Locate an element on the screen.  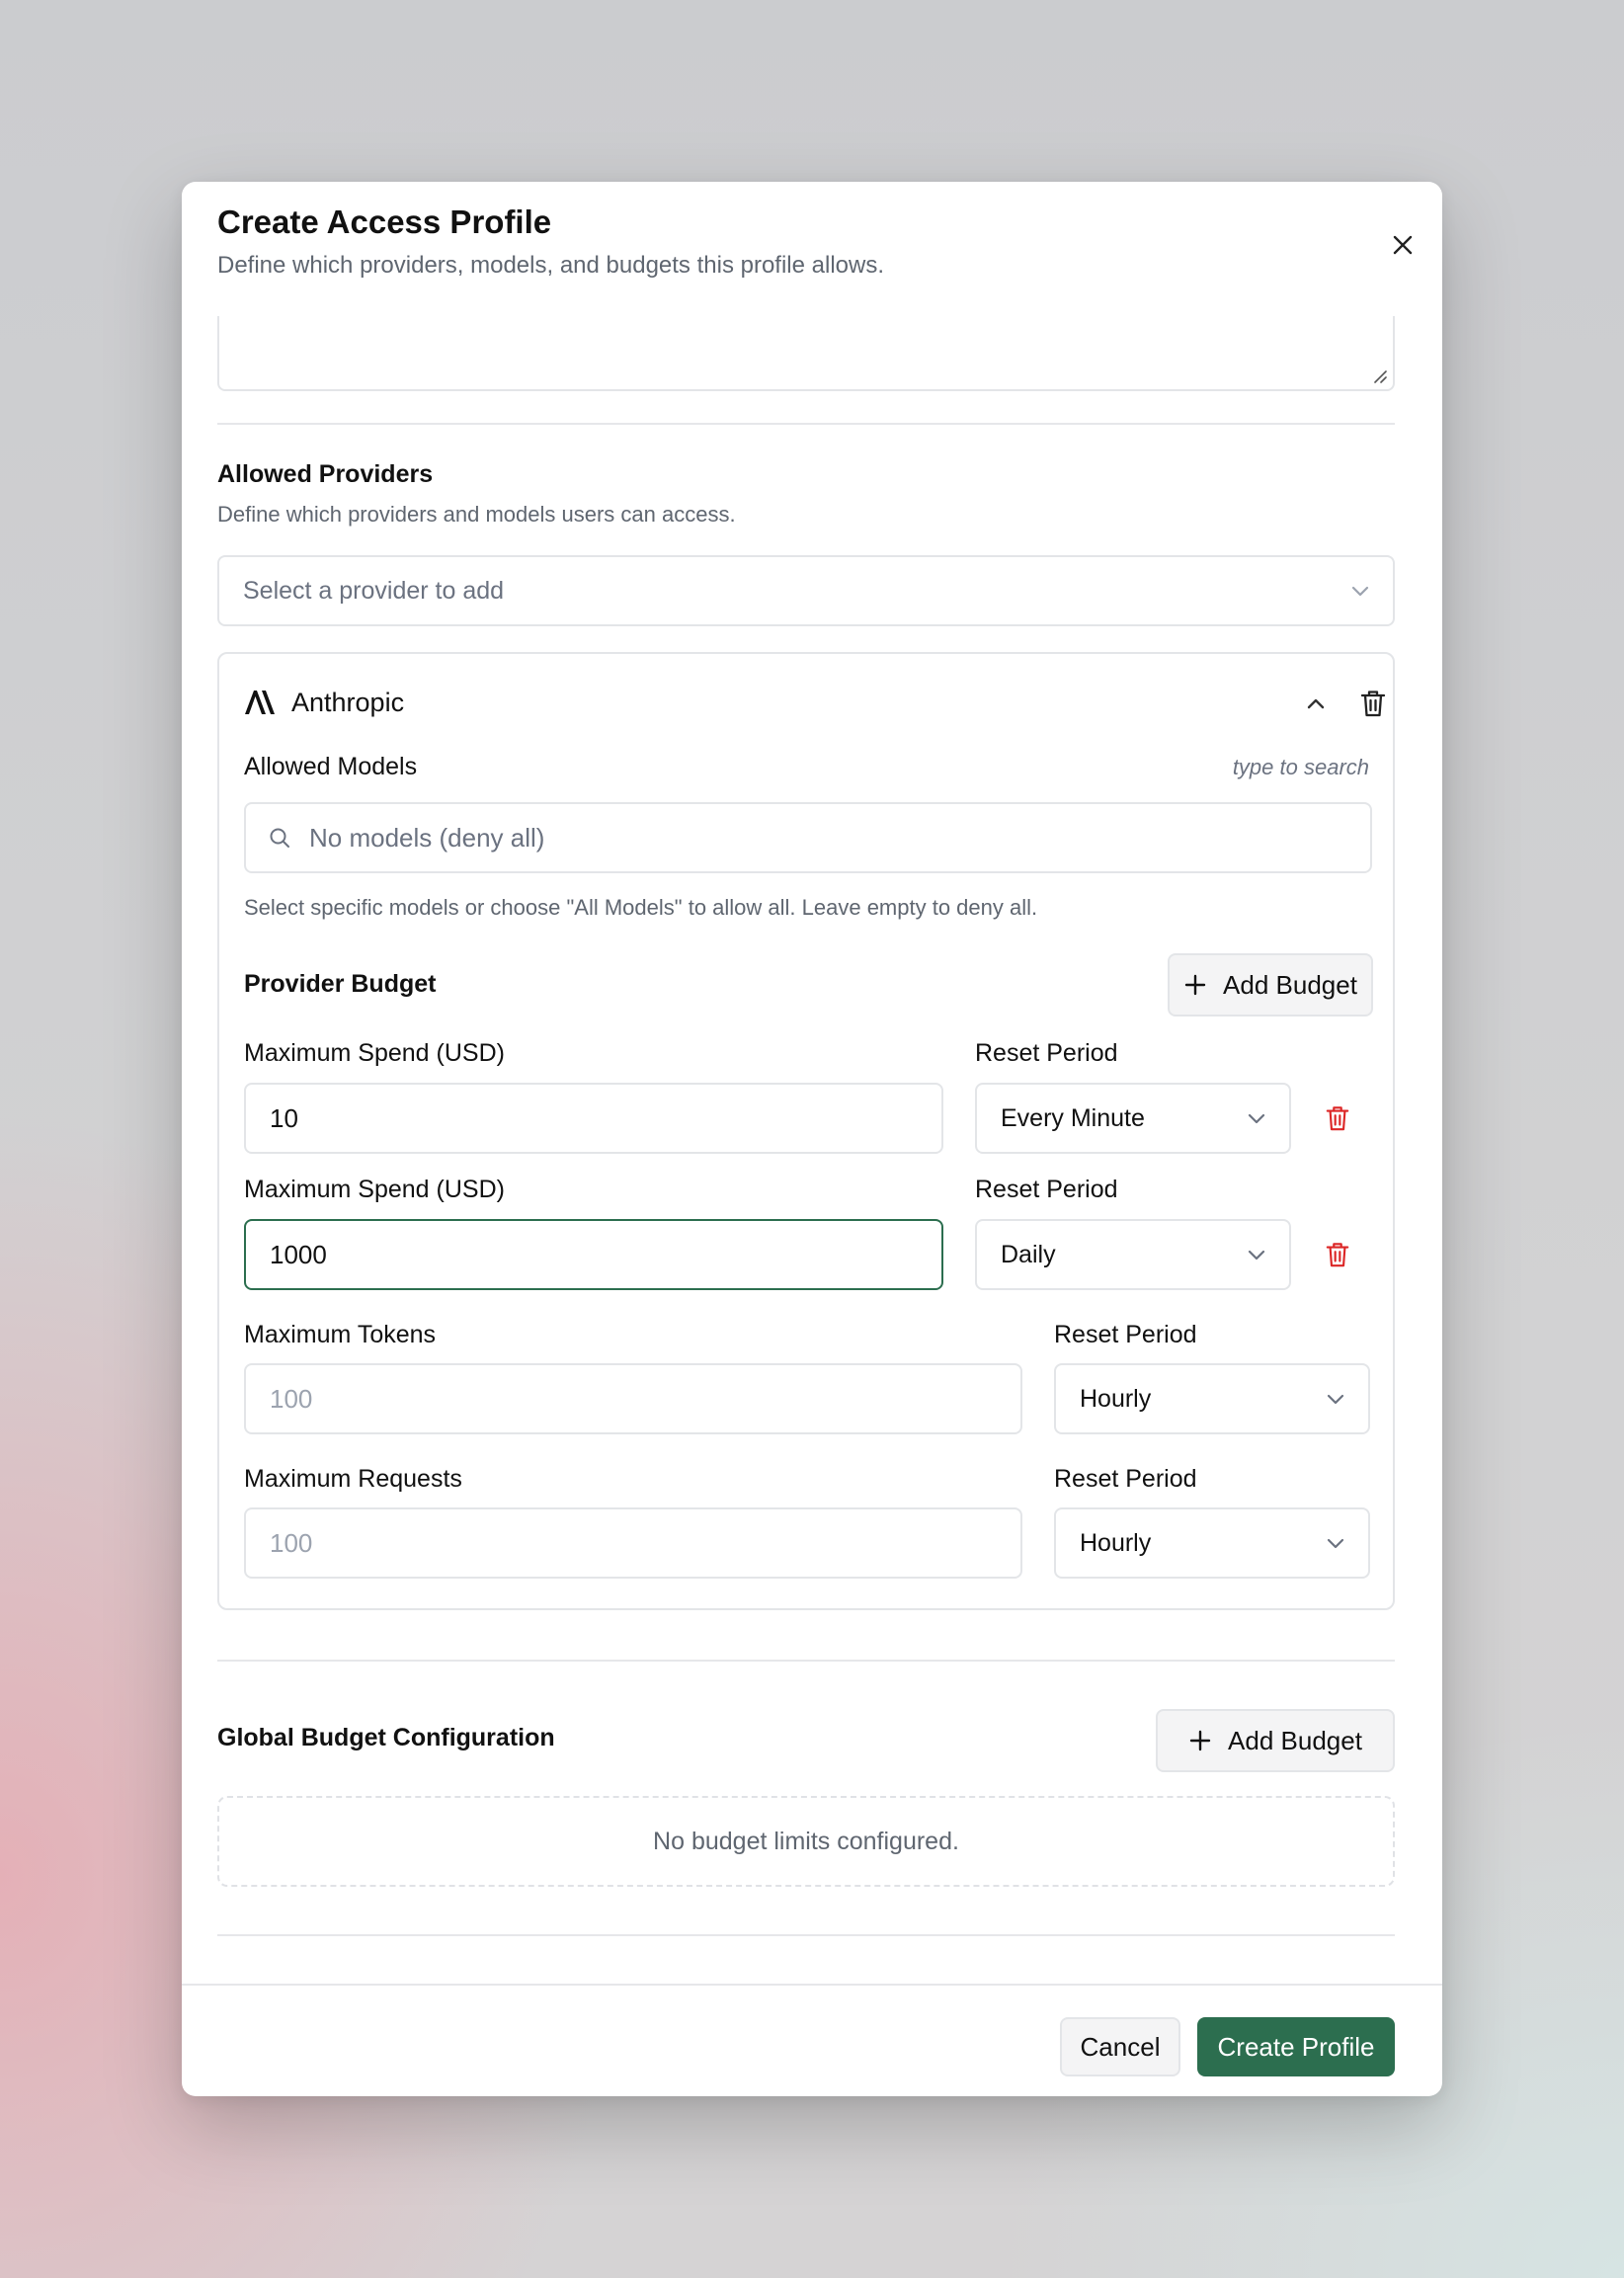
provider-name: Anthropic is located at coordinates (348, 702).